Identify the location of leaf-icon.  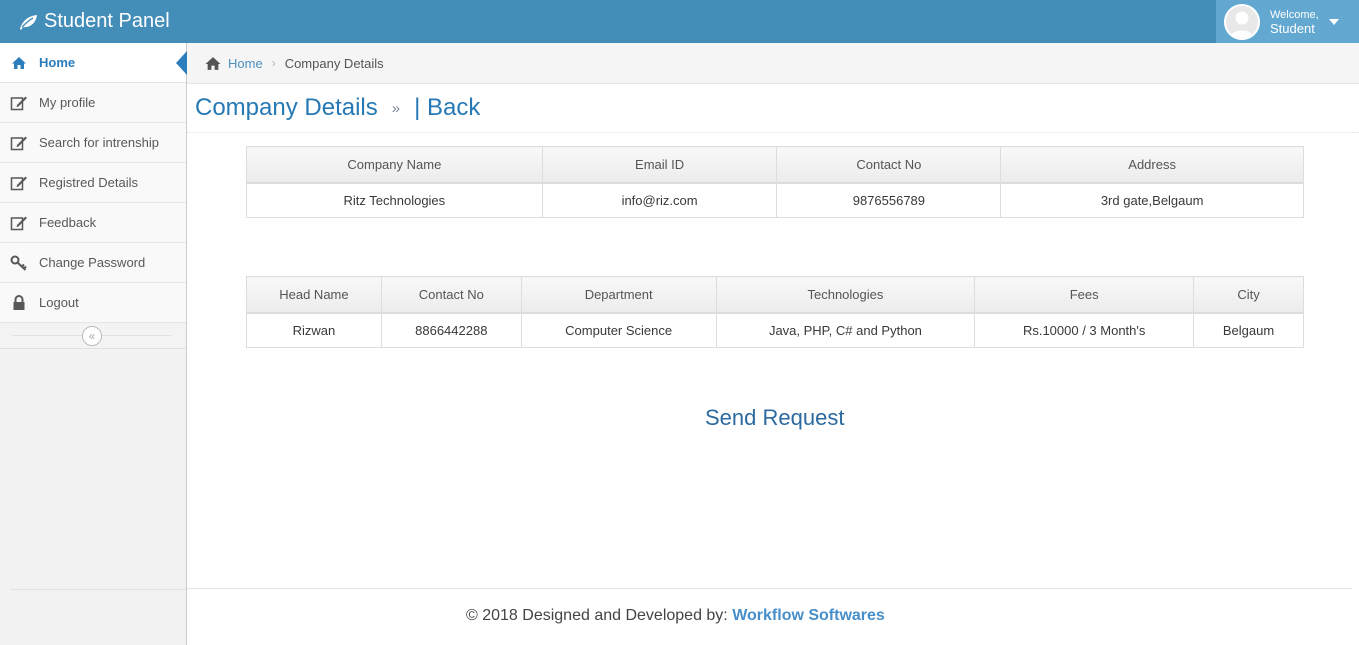
(28, 22).